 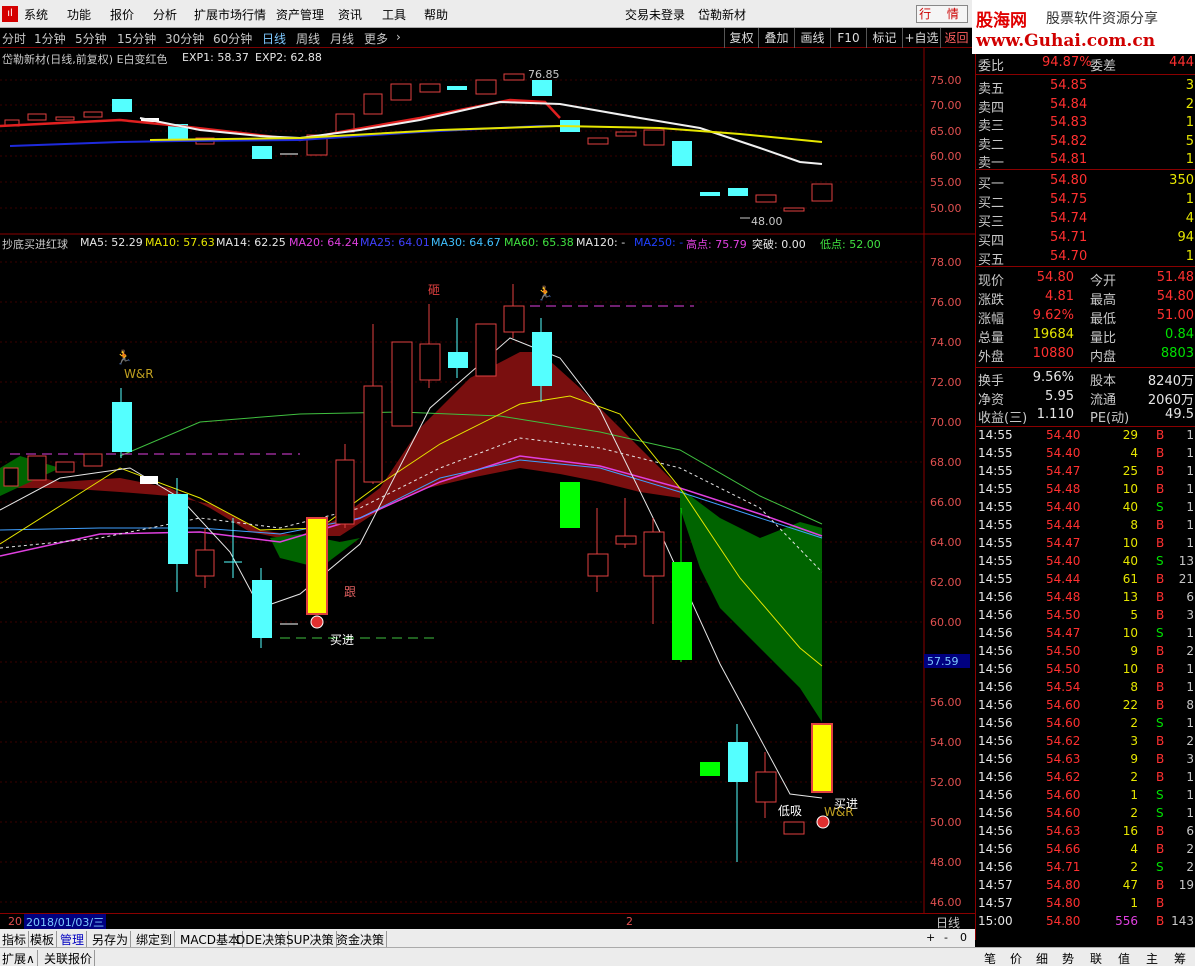 I want to click on toolbar-mark: 标记, so click(x=884, y=38).